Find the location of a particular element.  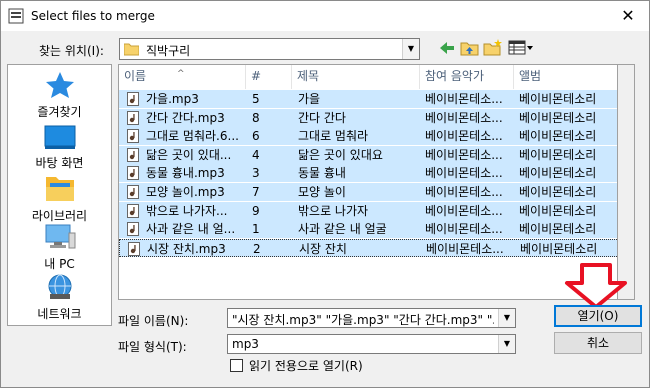

computer-icon is located at coordinates (60, 236).